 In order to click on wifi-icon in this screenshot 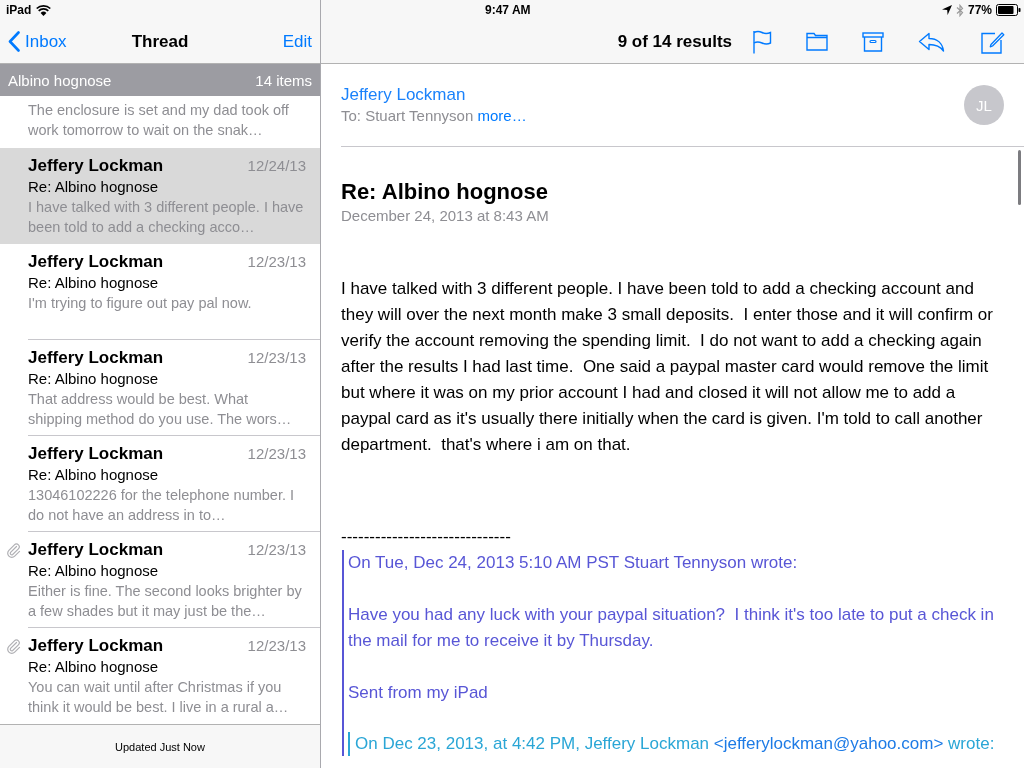, I will do `click(44, 10)`.